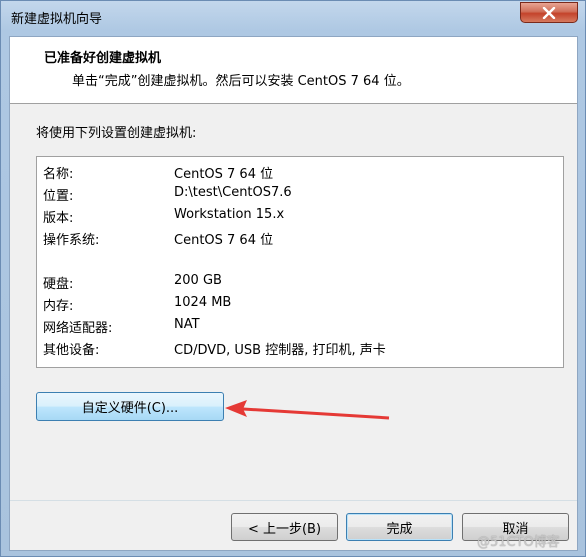 The width and height of the screenshot is (586, 557). I want to click on header-subtitle: 单击“完成”创建虚拟机。然后可以安装 CentOS 7 64 位。, so click(241, 81).